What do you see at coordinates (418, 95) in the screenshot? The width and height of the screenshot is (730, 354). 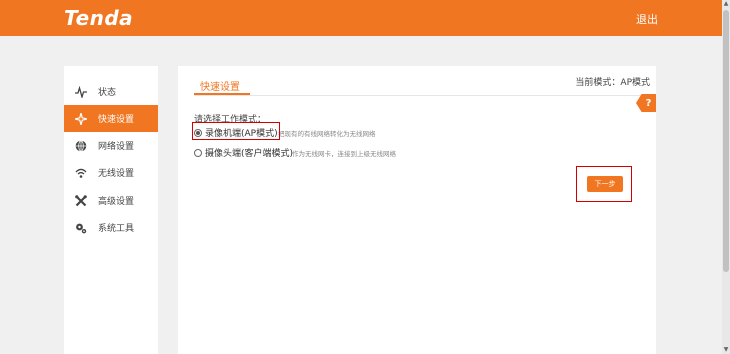 I see `tab-divider` at bounding box center [418, 95].